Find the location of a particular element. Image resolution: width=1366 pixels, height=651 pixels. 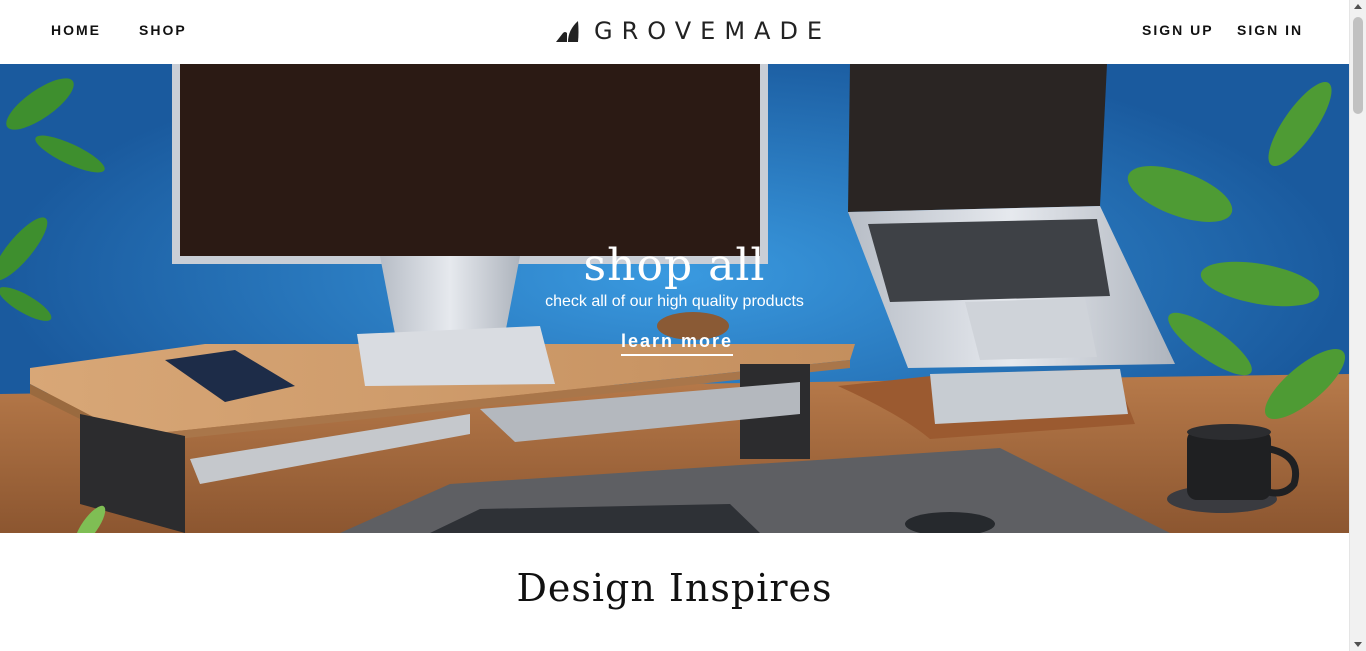

nav-home-link: HOME is located at coordinates (76, 30).